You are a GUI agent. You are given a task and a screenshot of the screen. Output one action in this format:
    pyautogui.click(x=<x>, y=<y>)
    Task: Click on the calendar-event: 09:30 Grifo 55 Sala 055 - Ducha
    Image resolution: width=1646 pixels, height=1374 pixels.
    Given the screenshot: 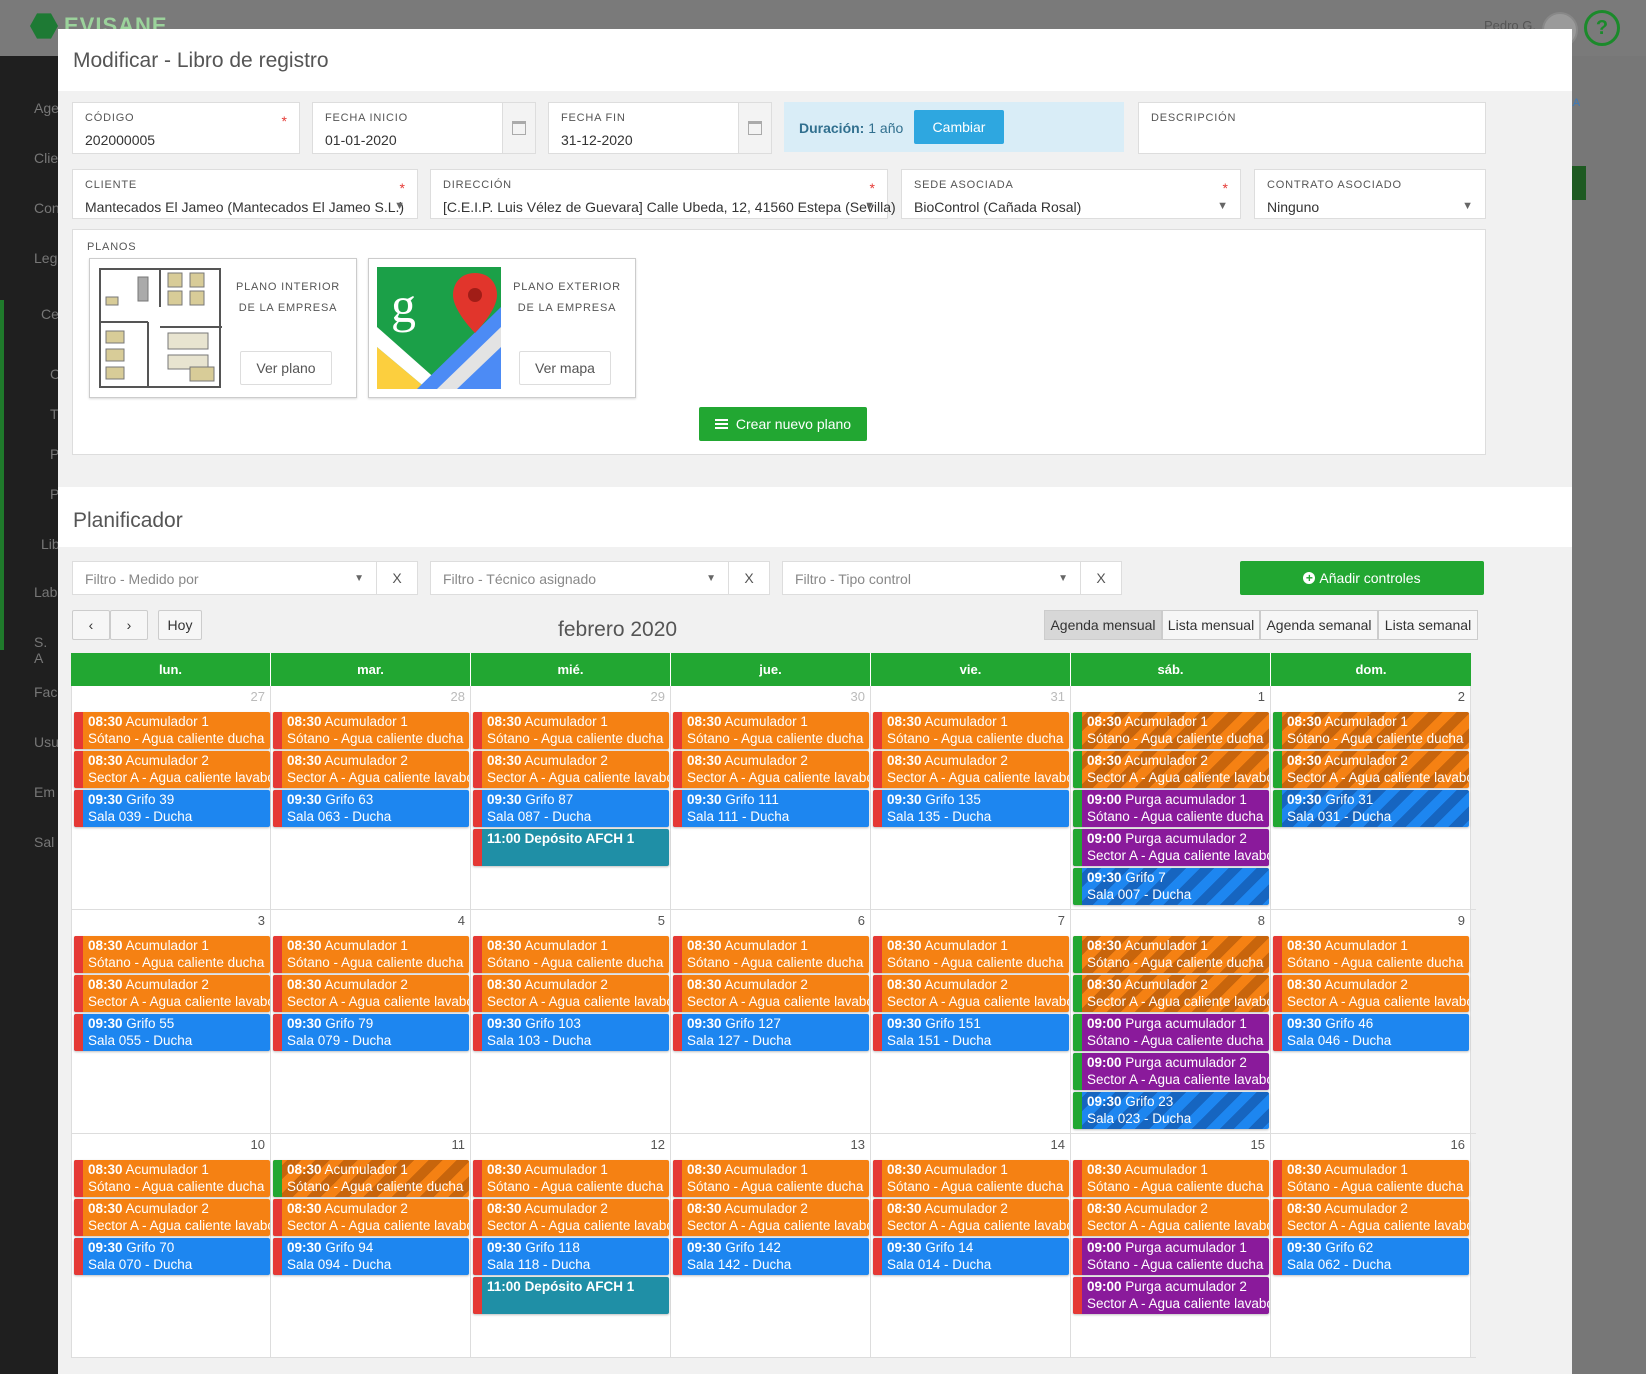 What is the action you would take?
    pyautogui.click(x=172, y=1032)
    